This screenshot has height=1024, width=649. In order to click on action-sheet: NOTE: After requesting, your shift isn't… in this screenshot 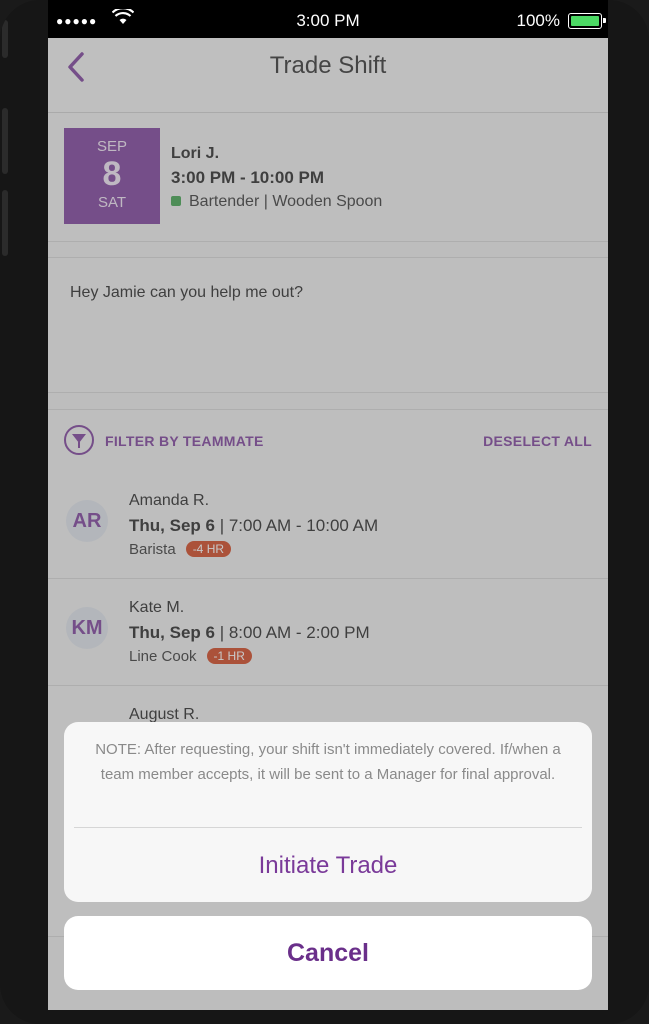, I will do `click(328, 812)`.